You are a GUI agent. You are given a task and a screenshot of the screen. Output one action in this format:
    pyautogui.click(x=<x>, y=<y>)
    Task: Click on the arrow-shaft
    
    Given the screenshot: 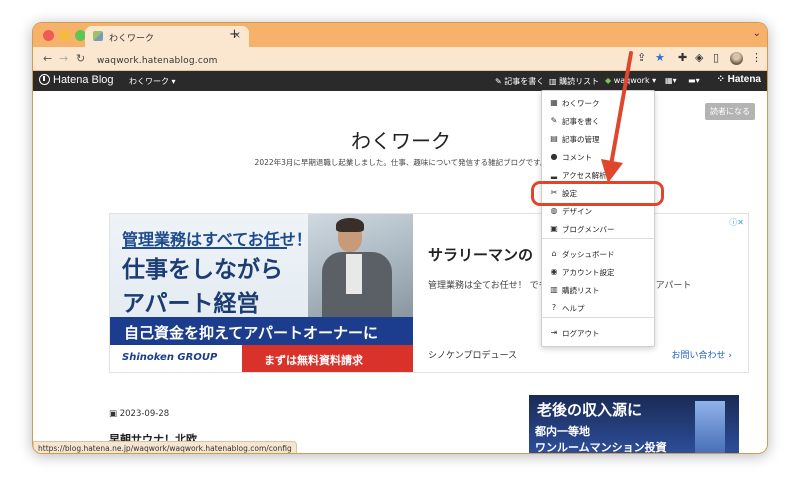 What is the action you would take?
    pyautogui.click(x=621, y=109)
    